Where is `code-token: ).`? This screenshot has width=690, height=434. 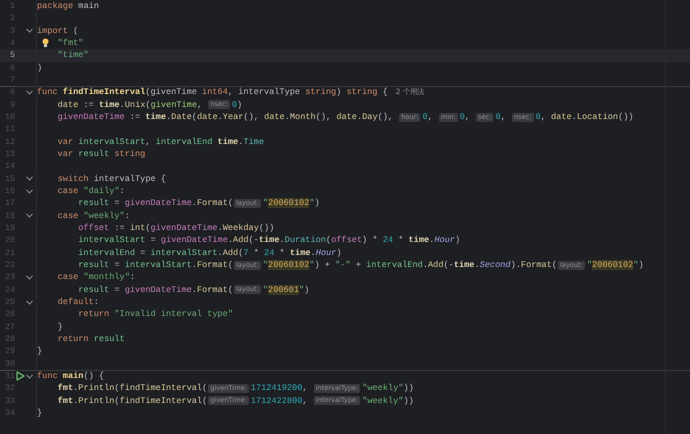 code-token: ). is located at coordinates (515, 265).